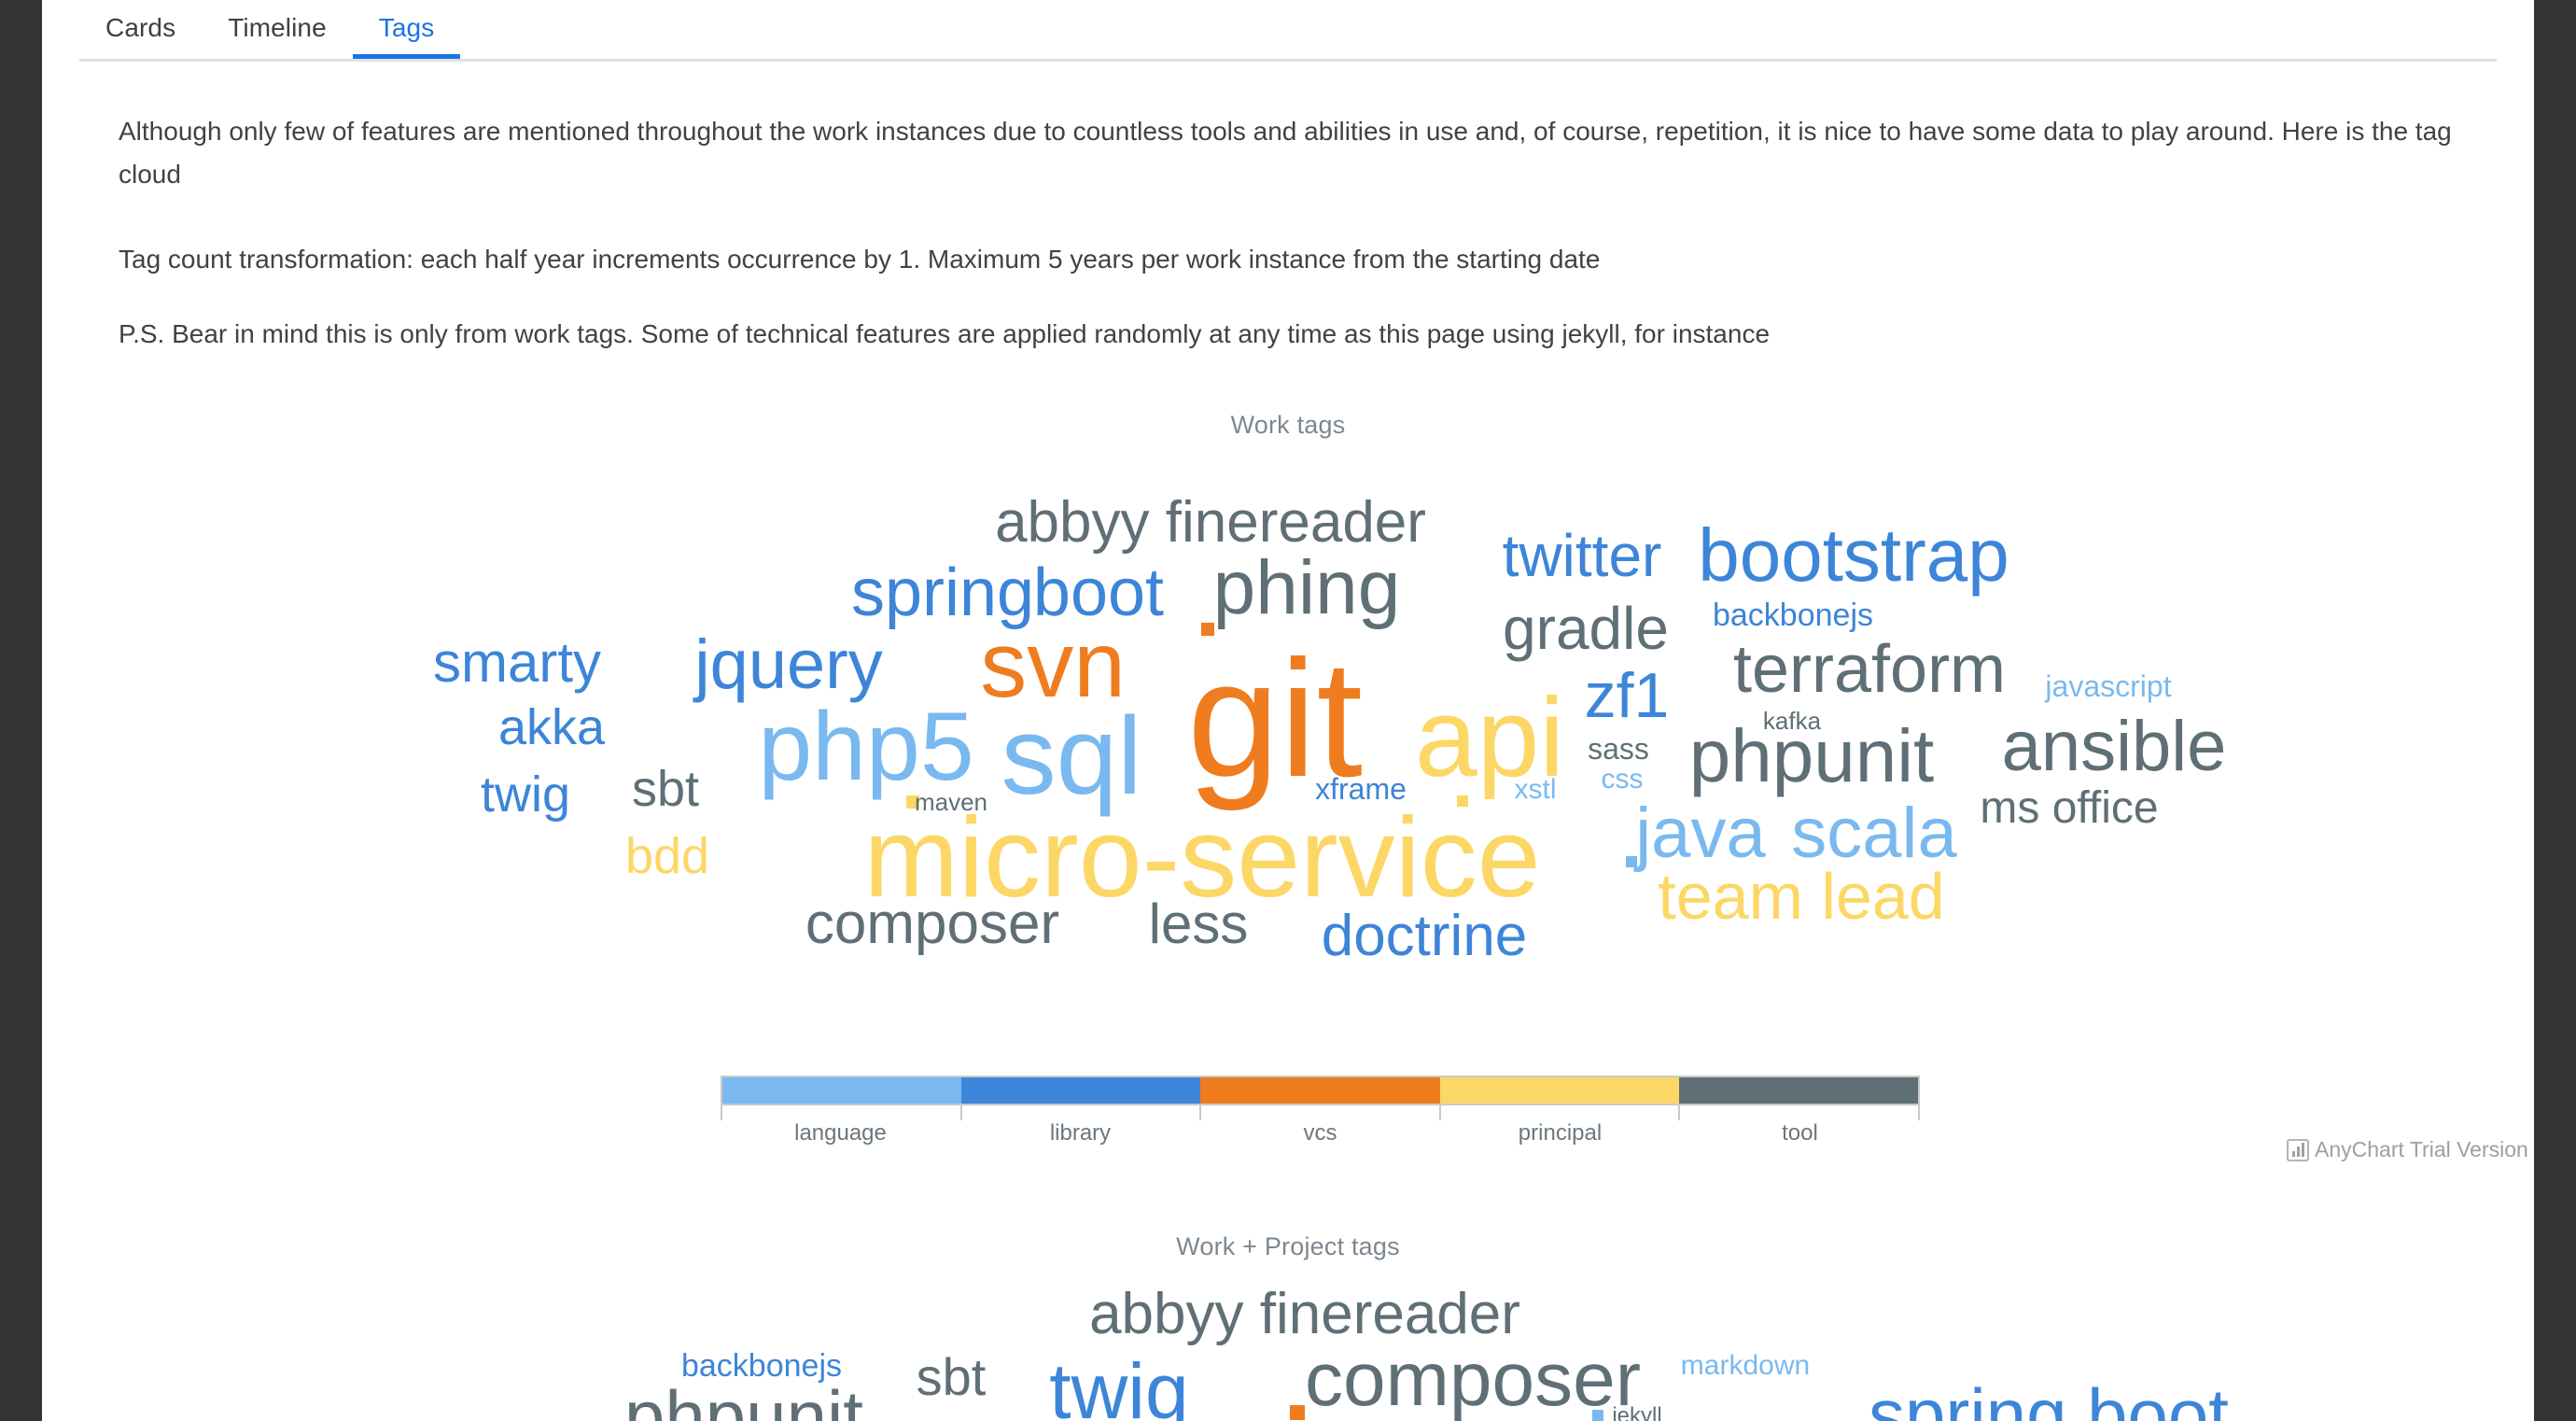  I want to click on tabs-row: Cards Timeline Tags, so click(1288, 29).